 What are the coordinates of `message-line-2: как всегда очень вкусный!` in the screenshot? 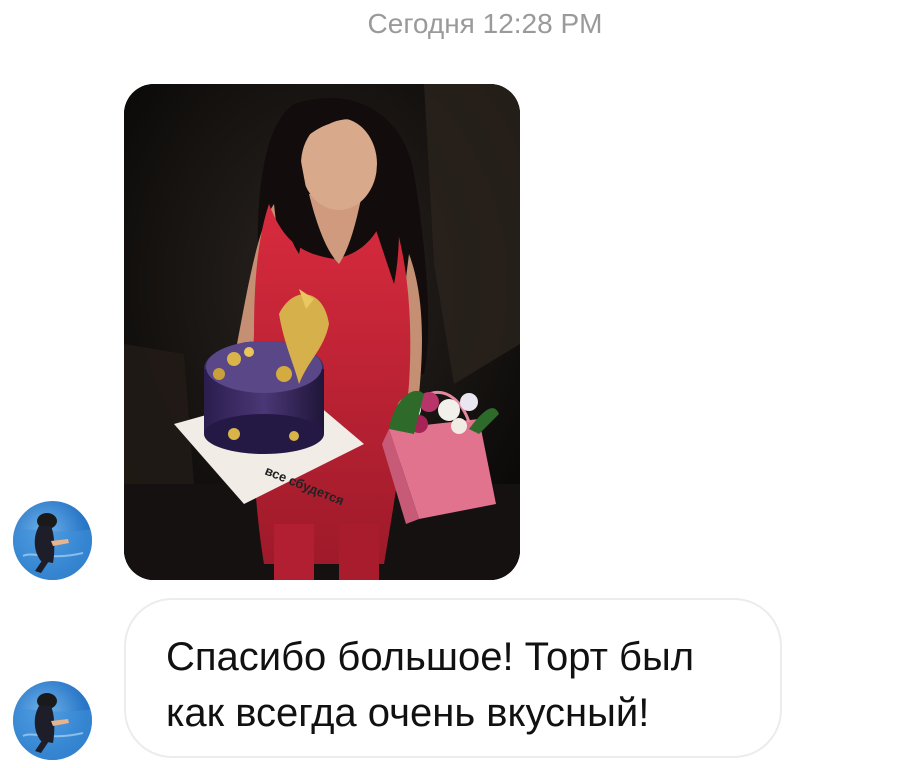 It's located at (408, 713).